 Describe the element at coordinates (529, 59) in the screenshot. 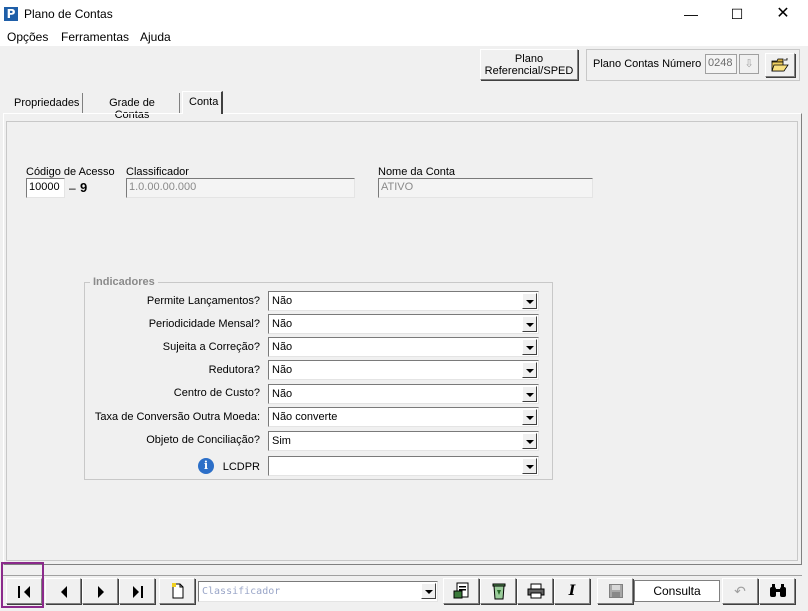

I see `plano-referencial-line1: Plano` at that location.